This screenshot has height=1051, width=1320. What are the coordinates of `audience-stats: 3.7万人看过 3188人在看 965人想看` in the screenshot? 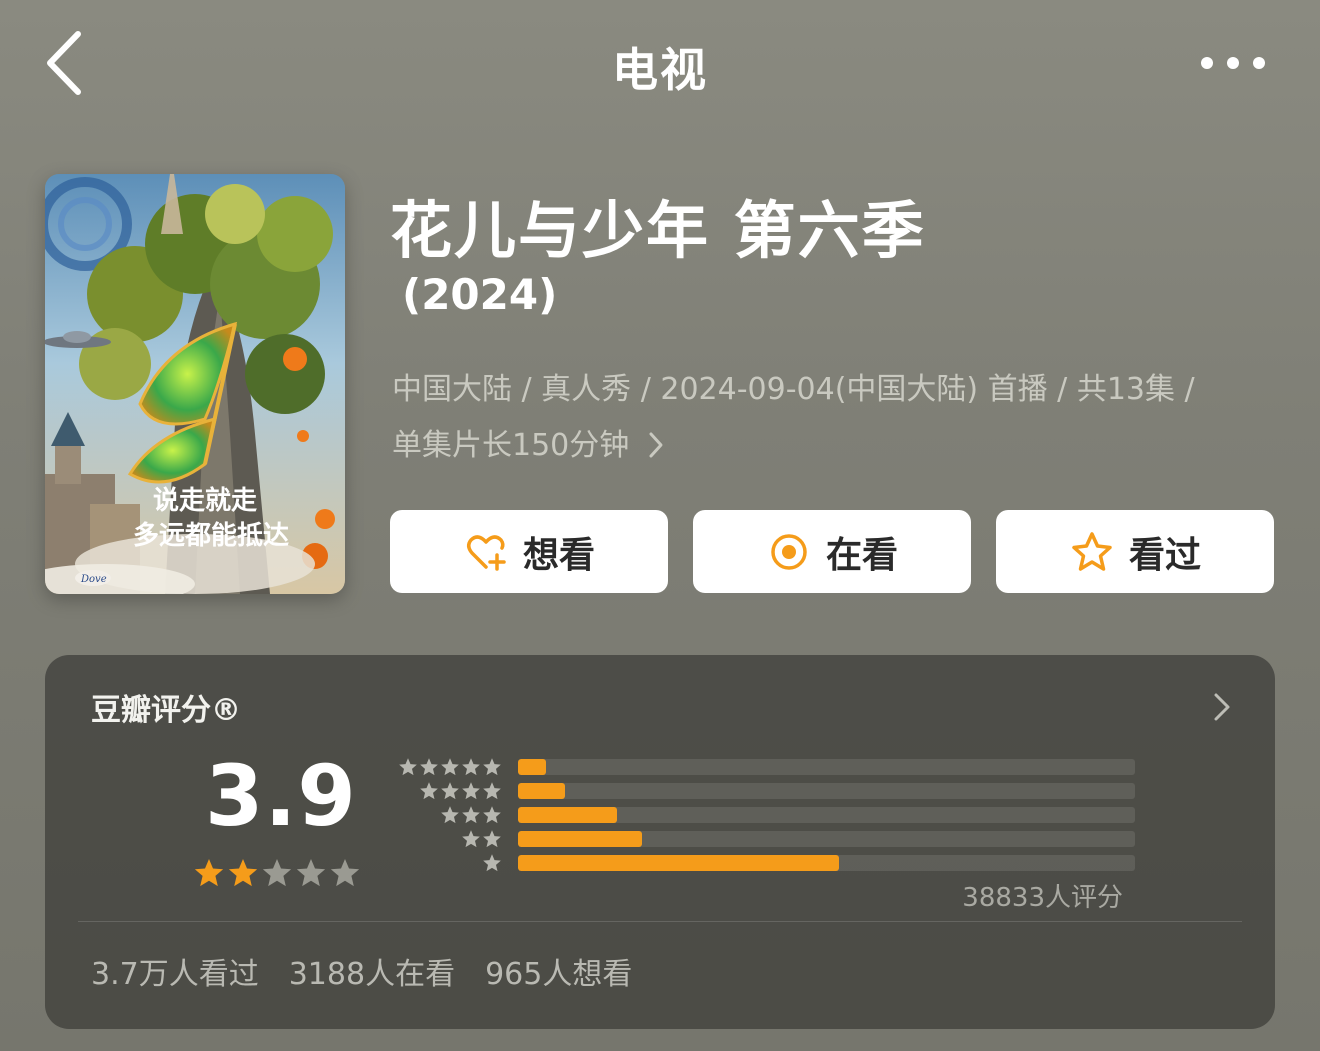 It's located at (361, 971).